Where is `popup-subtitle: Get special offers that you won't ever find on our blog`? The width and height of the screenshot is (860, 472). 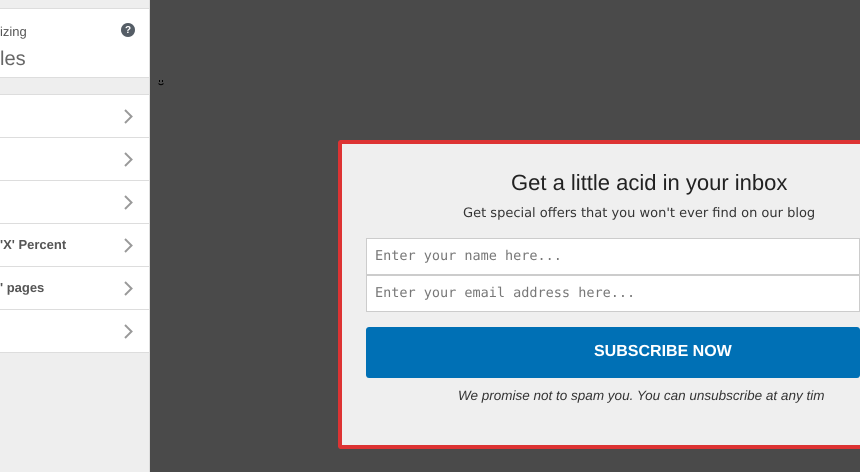
popup-subtitle: Get special offers that you won't ever find on our blog is located at coordinates (639, 214).